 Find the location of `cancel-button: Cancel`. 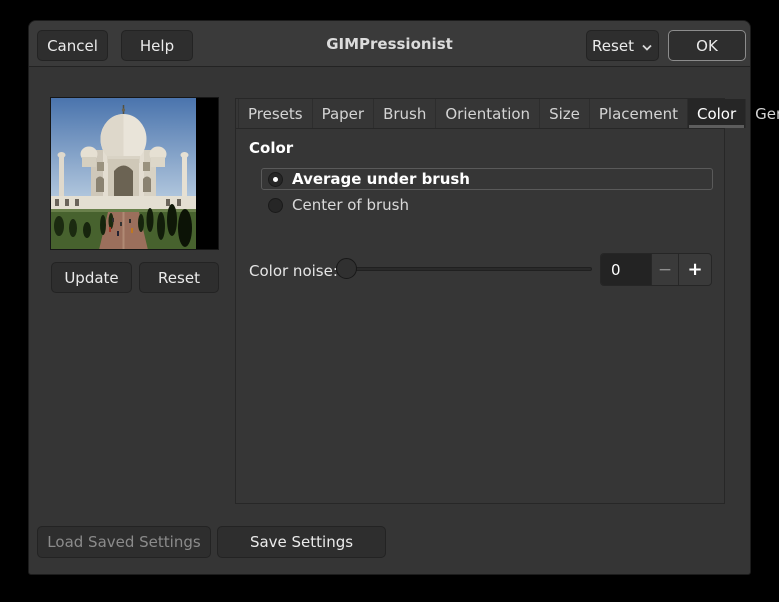

cancel-button: Cancel is located at coordinates (72, 45).